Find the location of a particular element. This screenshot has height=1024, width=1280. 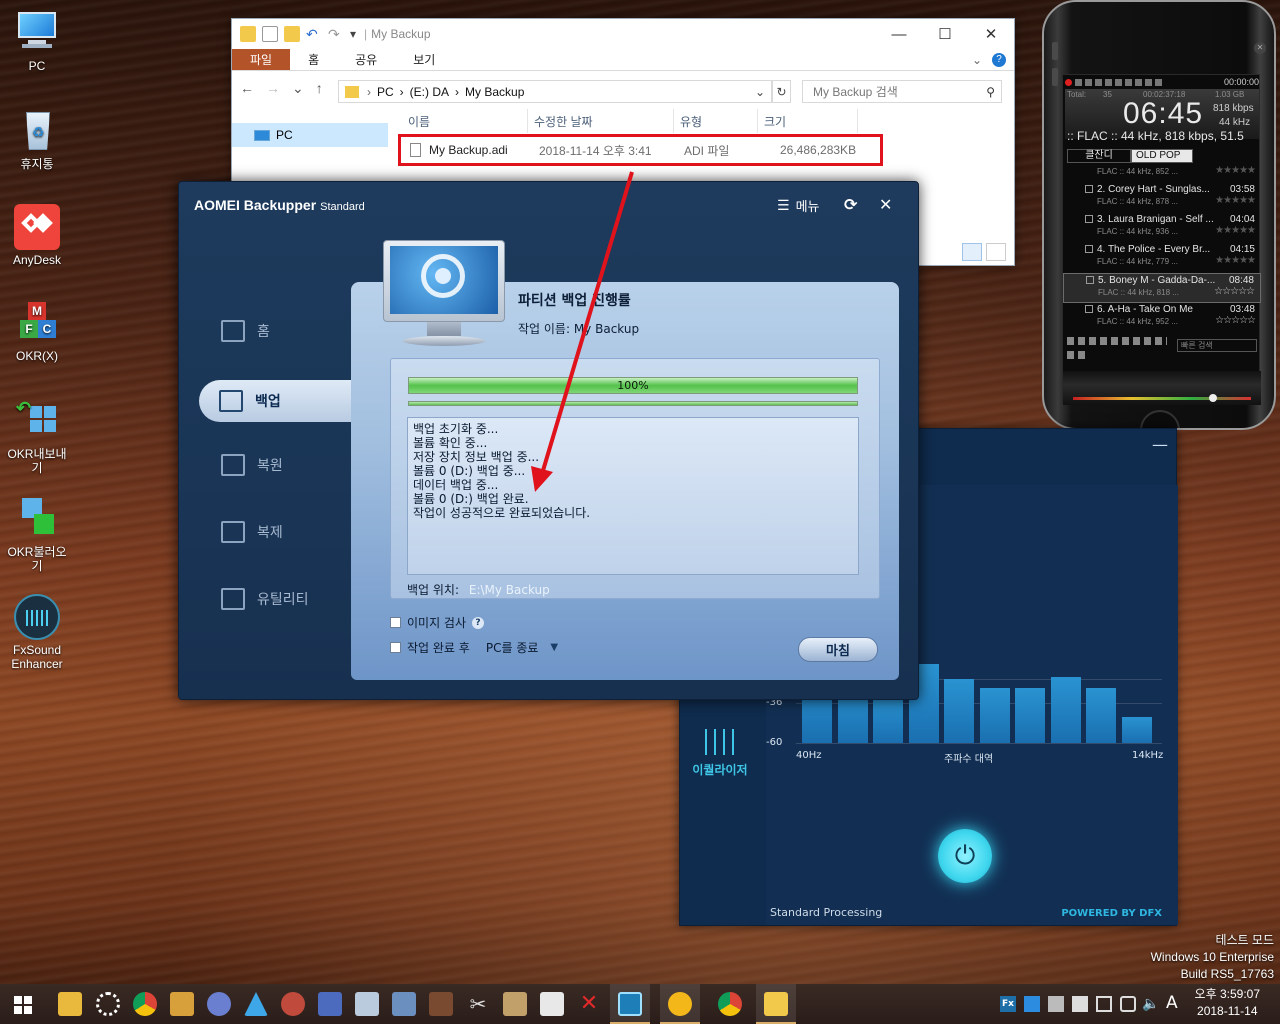

taskbar: ✂ ✕ Fx 🔈 A 오후 3:59:07 2018-11-14 is located at coordinates (640, 1004).